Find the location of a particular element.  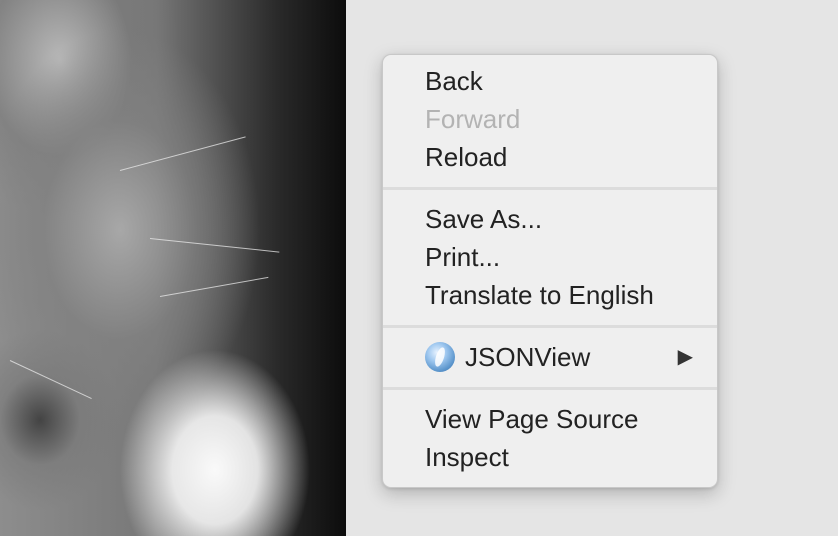

menu-item-jsonview: JSONView ▶ is located at coordinates (550, 357).